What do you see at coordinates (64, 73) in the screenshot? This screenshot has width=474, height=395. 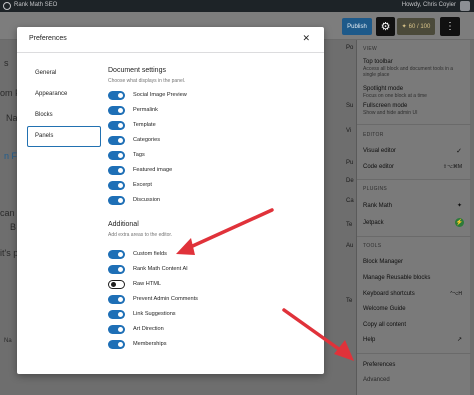 I see `tab-general: General` at bounding box center [64, 73].